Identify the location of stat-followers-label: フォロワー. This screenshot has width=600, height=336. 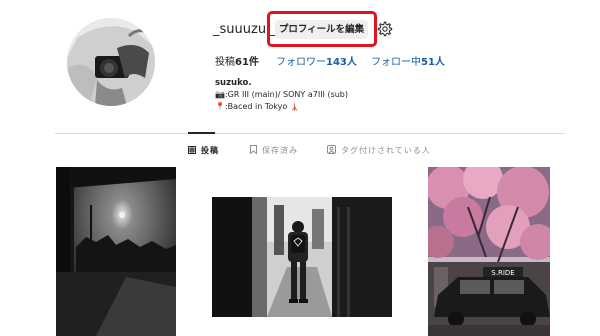
(301, 62).